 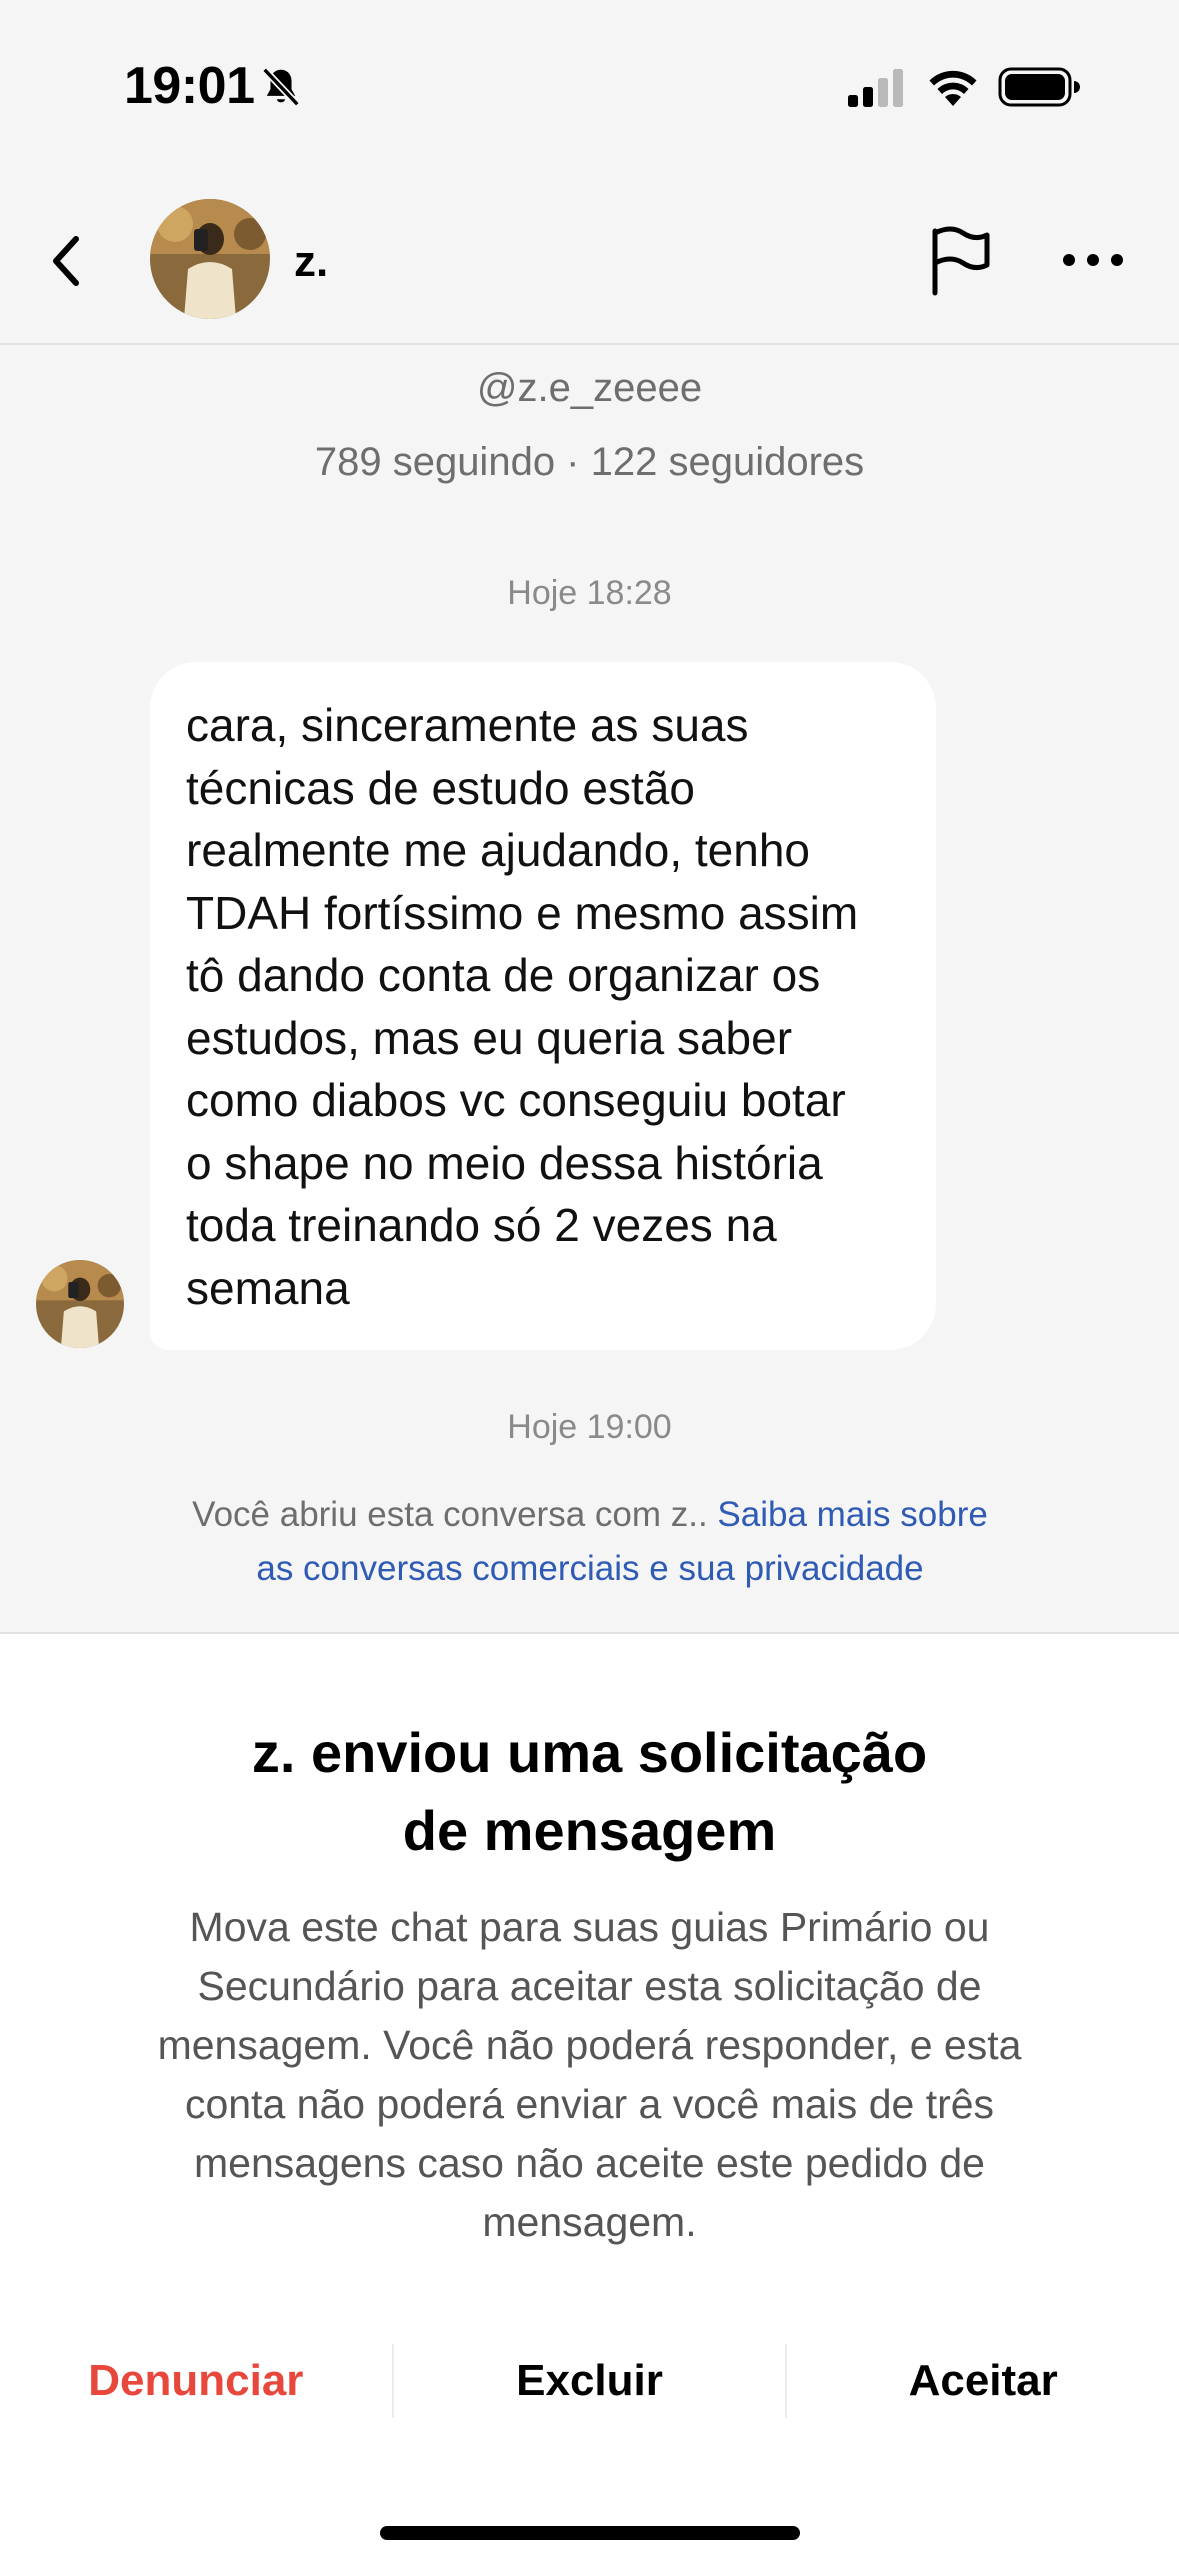 I want to click on timestamp: Hoje 19:00, so click(x=589, y=1427).